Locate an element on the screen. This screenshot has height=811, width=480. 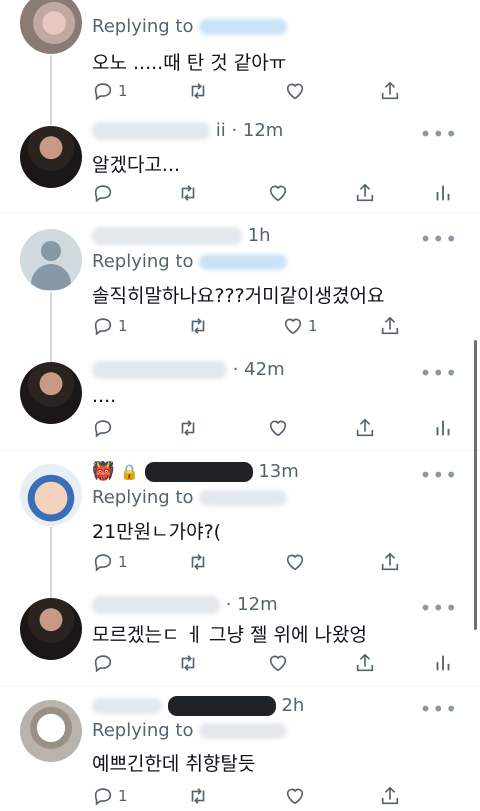
tweet: Replying to 오노 .....때 탄 것 같아ㅠ 1 is located at coordinates (240, 55).